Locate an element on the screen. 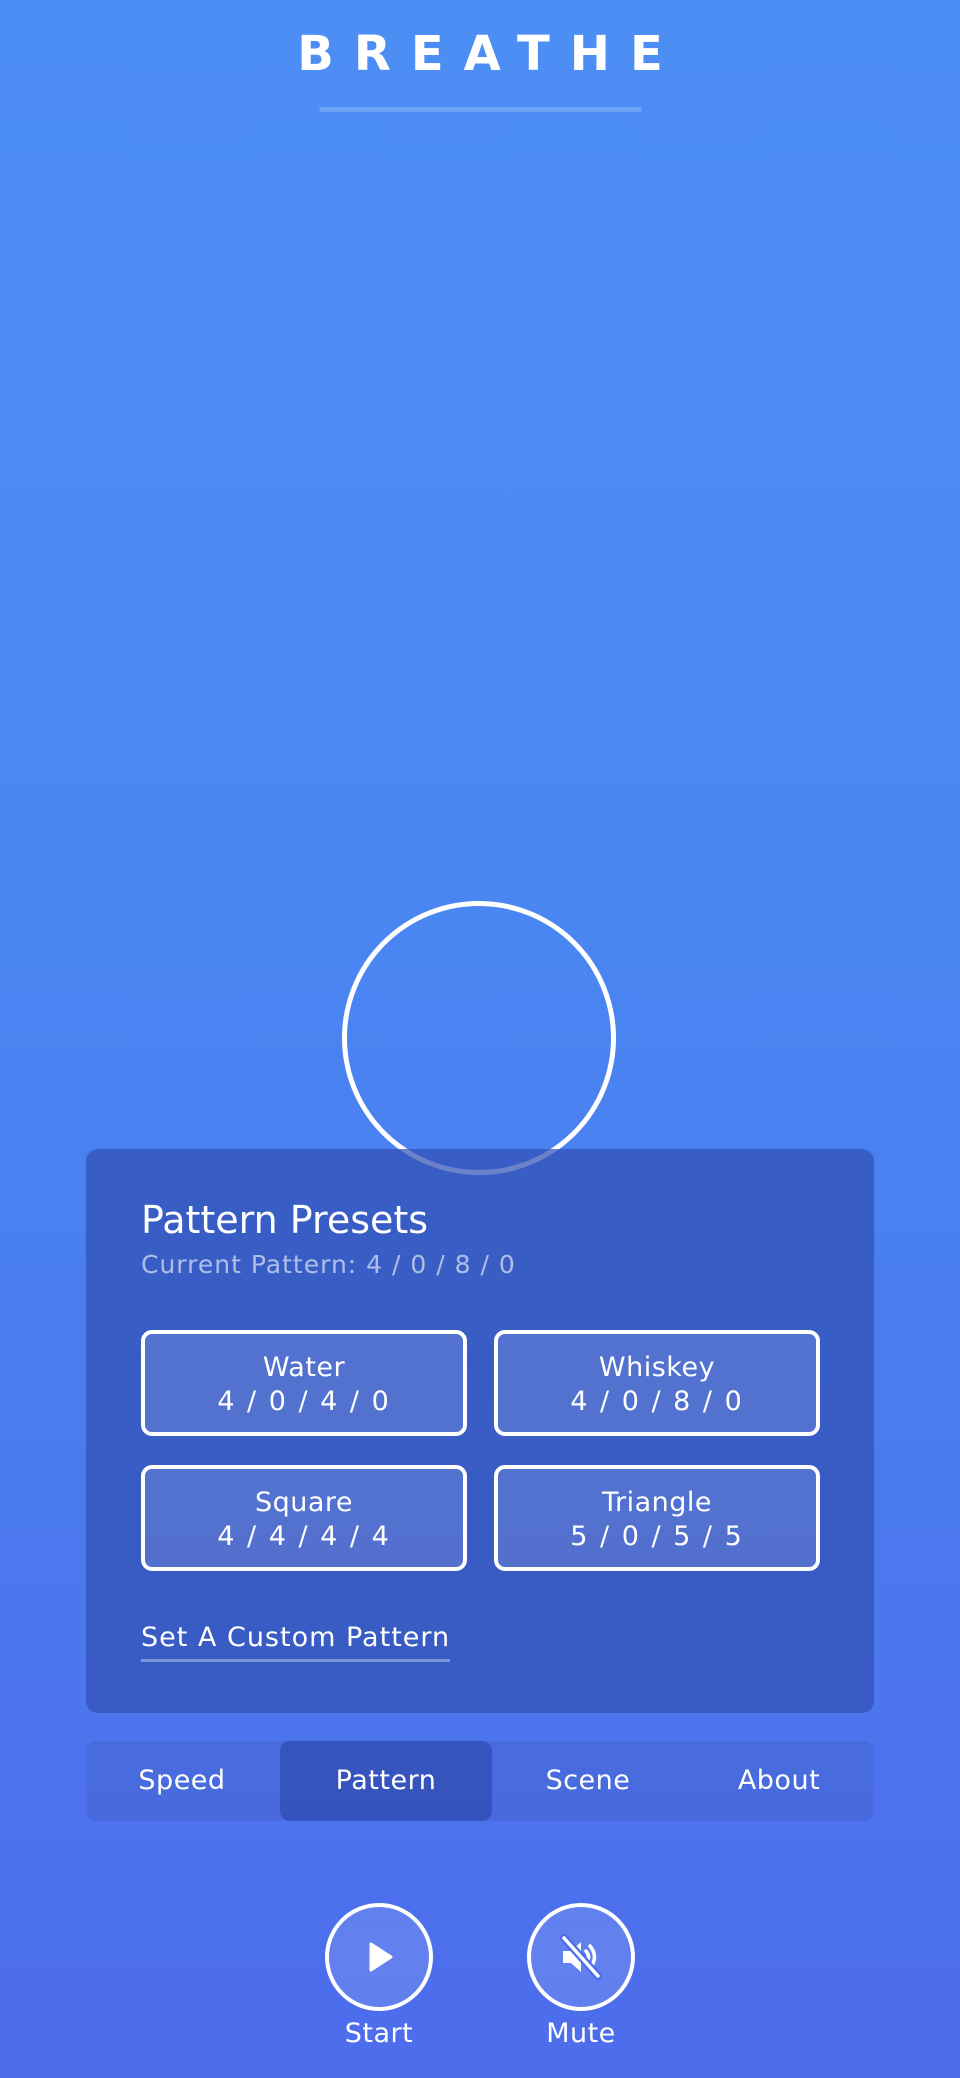 The image size is (960, 2078). preset-values: 4 / 4 / 4 / 4 is located at coordinates (304, 1536).